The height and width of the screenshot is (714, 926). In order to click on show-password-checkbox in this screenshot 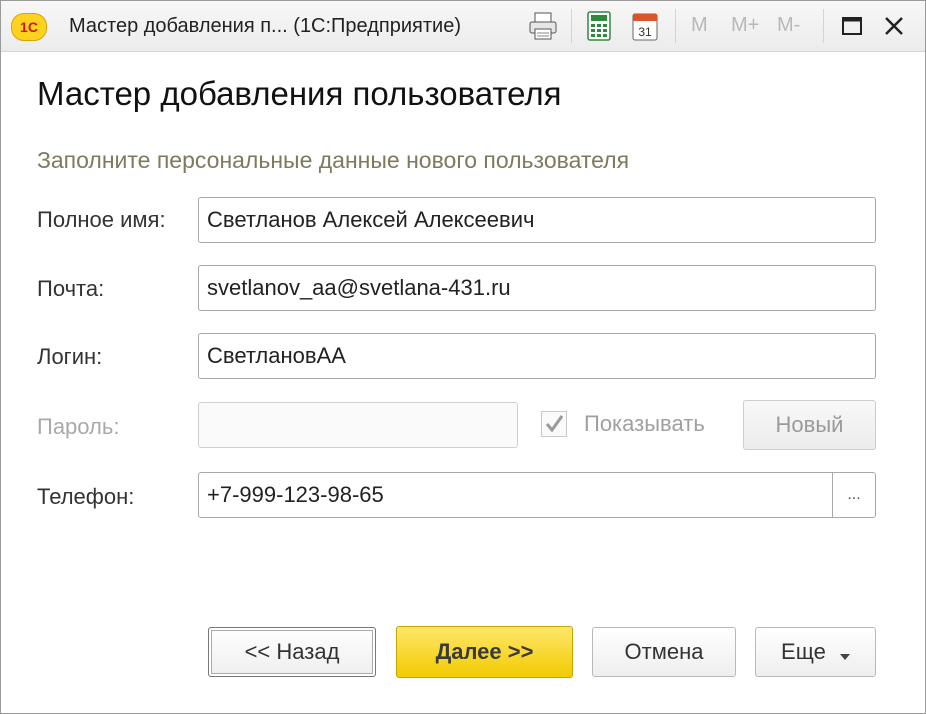, I will do `click(554, 424)`.